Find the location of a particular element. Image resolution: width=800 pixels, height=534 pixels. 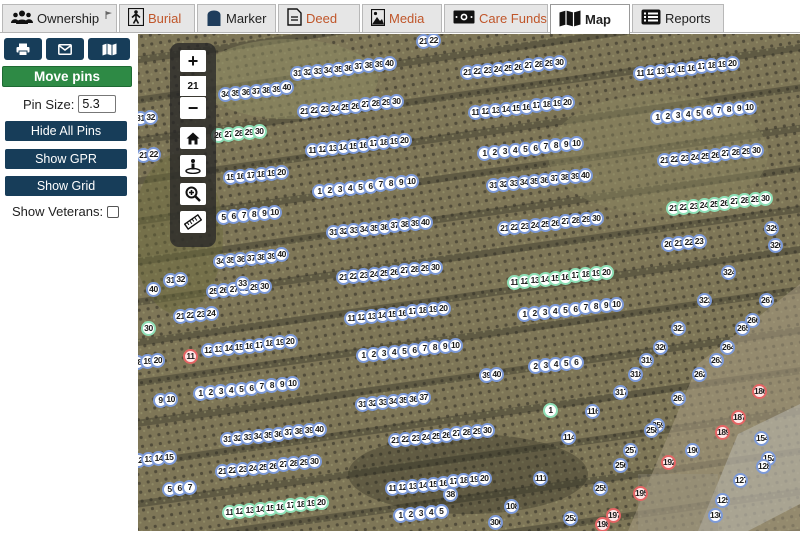

burial-pin: 192 is located at coordinates (668, 462).